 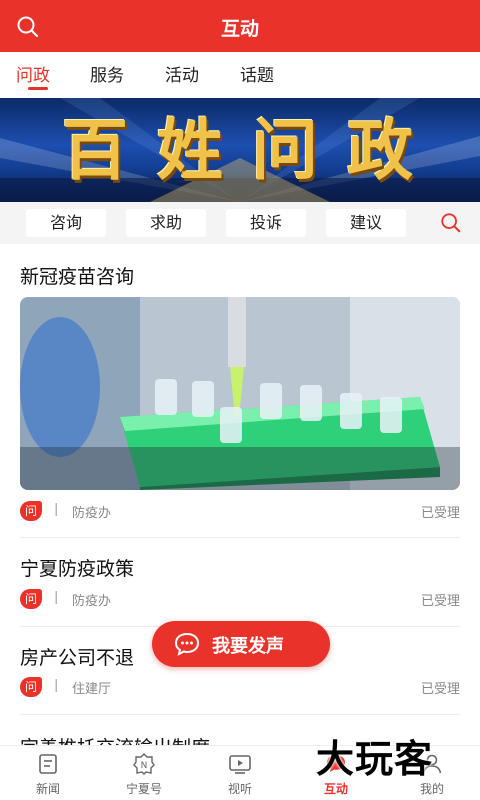 What do you see at coordinates (451, 223) in the screenshot?
I see `search-icon` at bounding box center [451, 223].